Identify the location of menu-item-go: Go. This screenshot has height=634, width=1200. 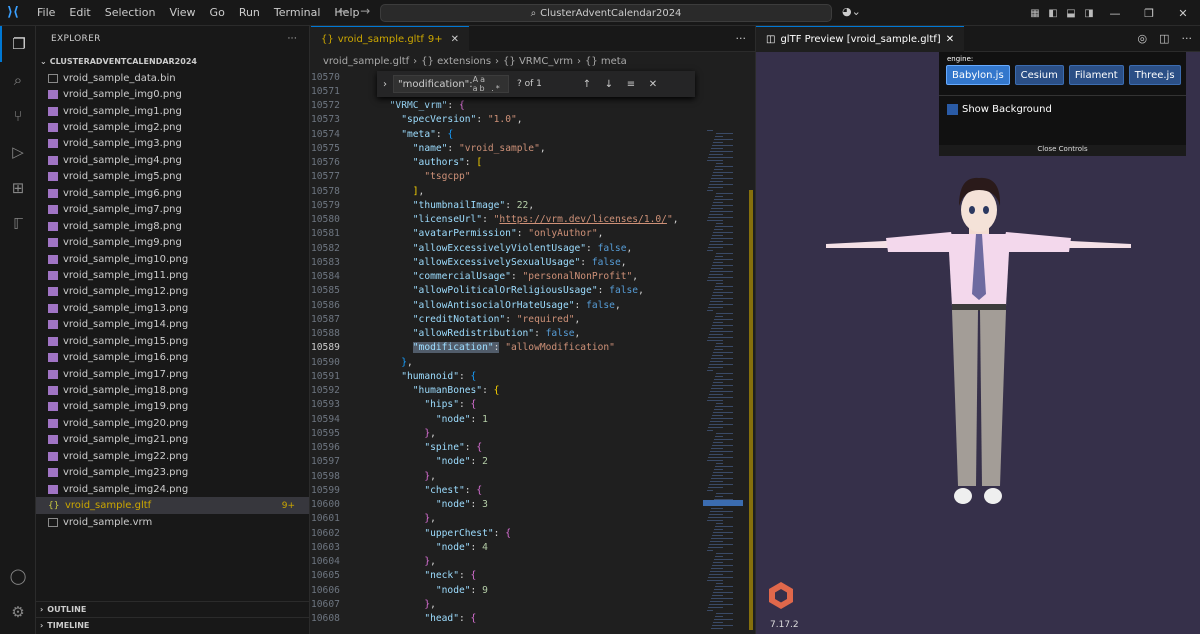
(217, 12).